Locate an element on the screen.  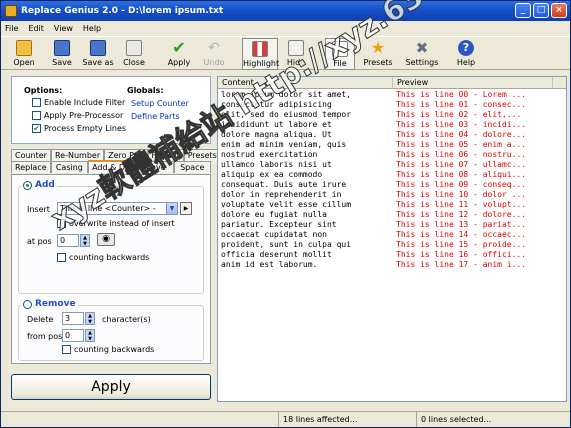
from-pos-label: from pos is located at coordinates (45, 336).